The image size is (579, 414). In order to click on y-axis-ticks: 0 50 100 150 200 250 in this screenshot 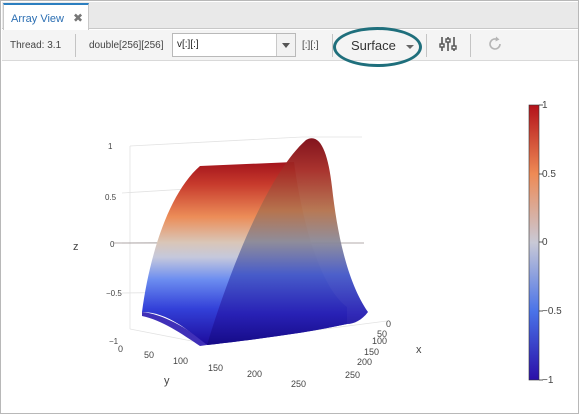, I will do `click(212, 366)`.